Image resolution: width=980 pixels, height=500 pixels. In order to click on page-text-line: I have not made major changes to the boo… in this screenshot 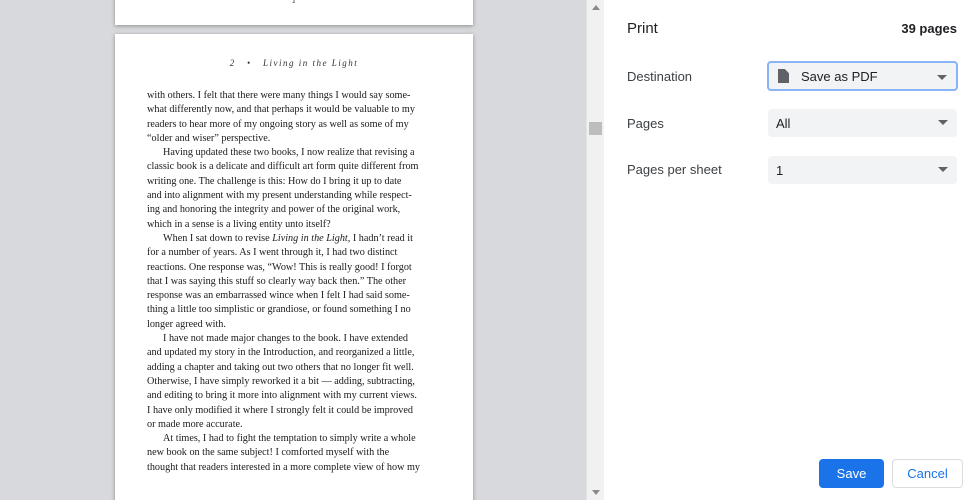, I will do `click(285, 339)`.